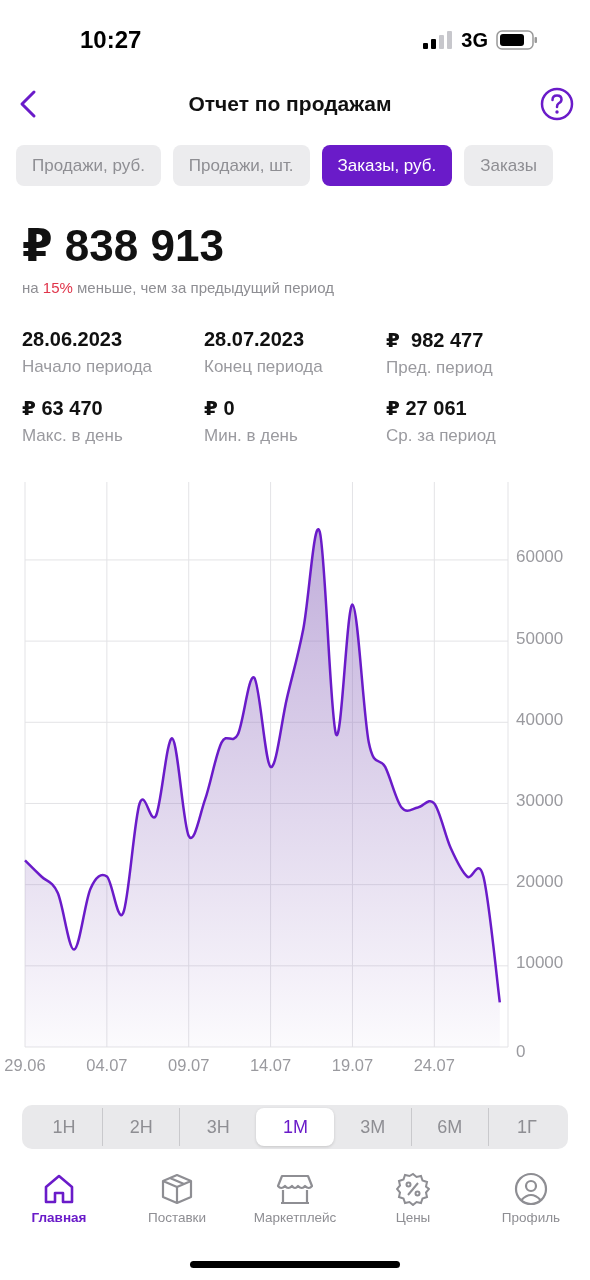 This screenshot has width=590, height=1280. I want to click on box-icon, so click(177, 1189).